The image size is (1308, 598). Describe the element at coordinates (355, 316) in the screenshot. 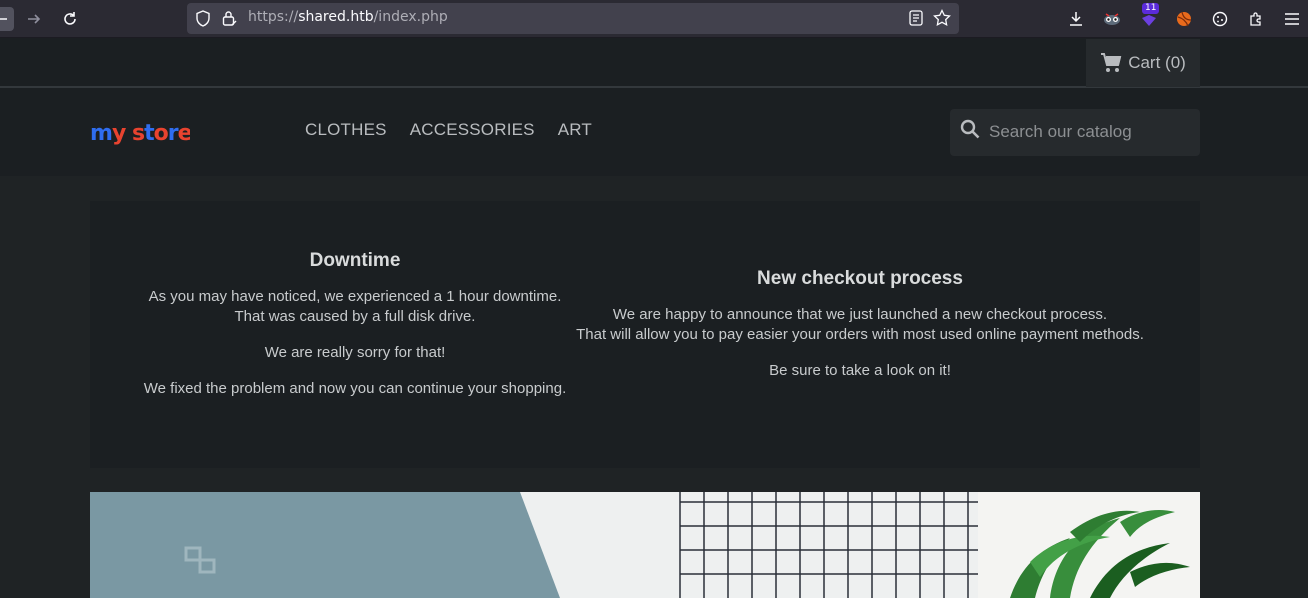

I see `announcement-line: That was caused by a full disk drive.` at that location.